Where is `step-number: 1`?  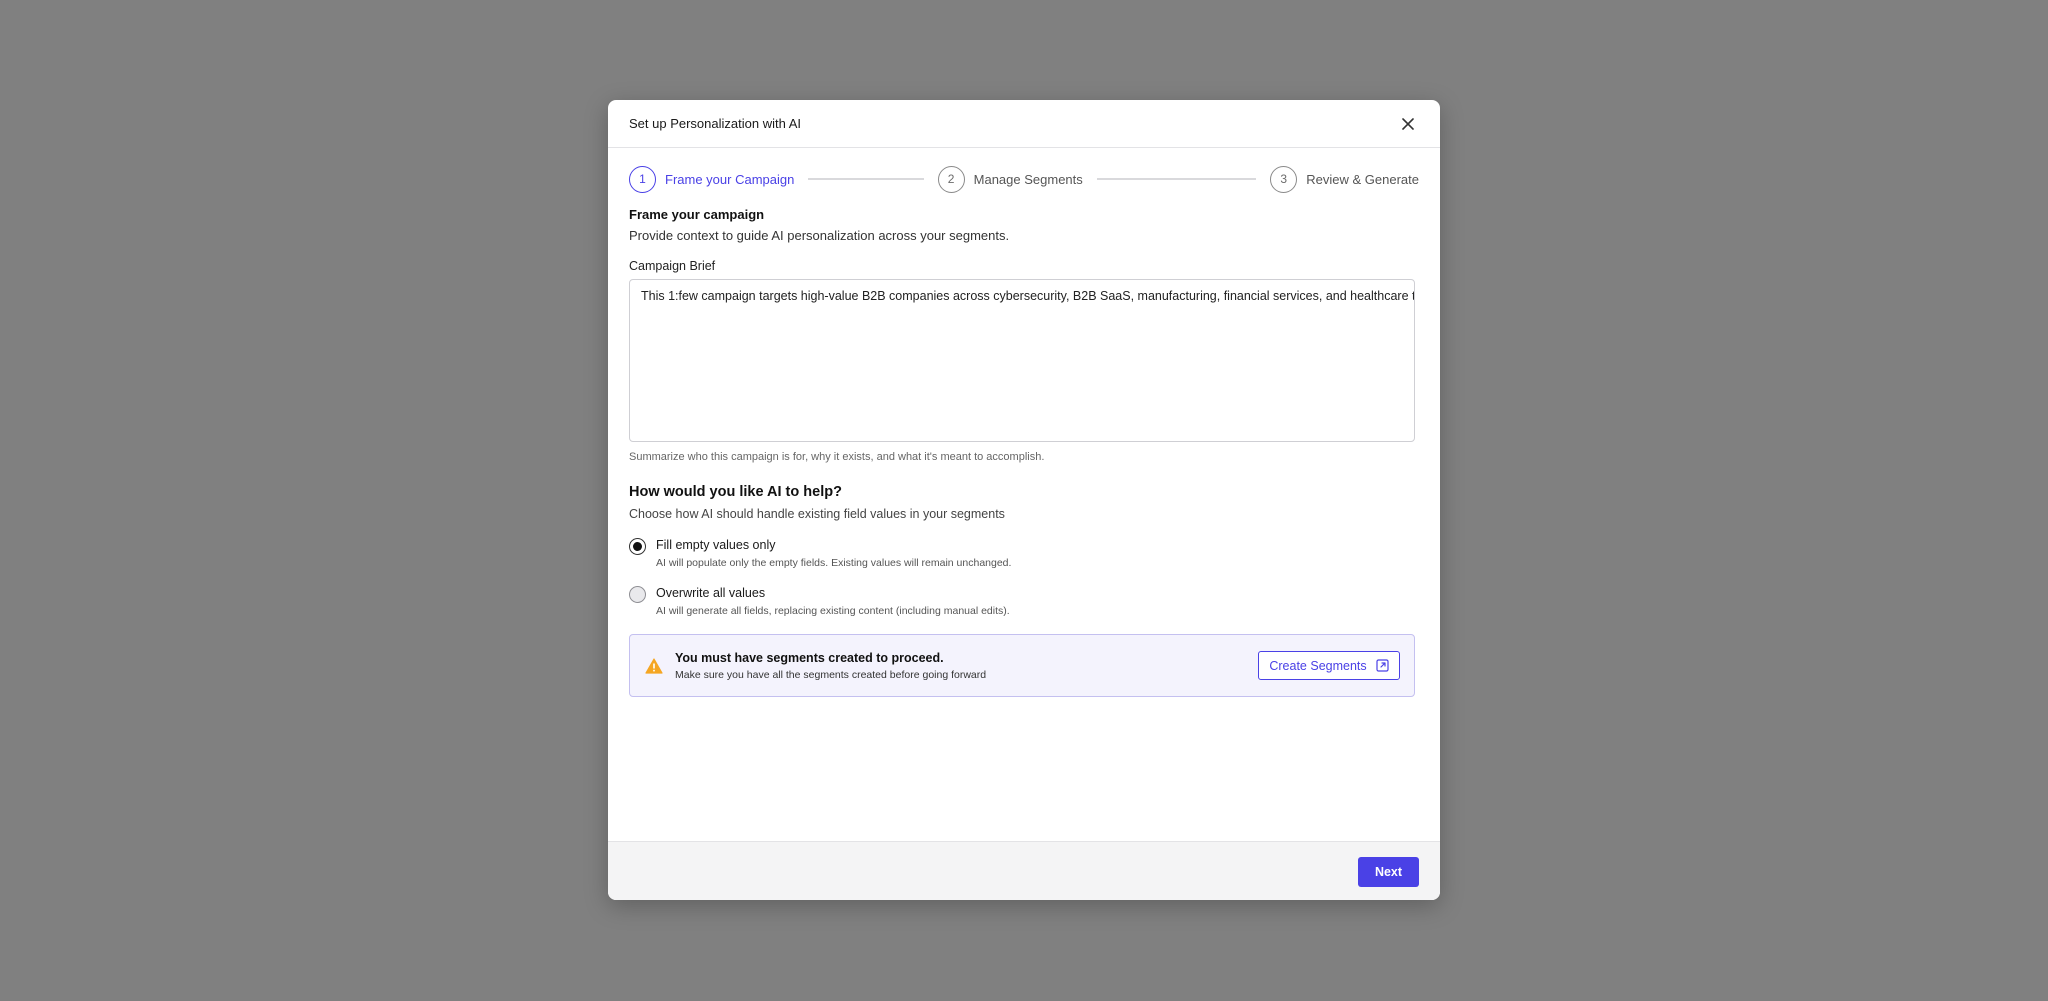
step-number: 1 is located at coordinates (642, 179).